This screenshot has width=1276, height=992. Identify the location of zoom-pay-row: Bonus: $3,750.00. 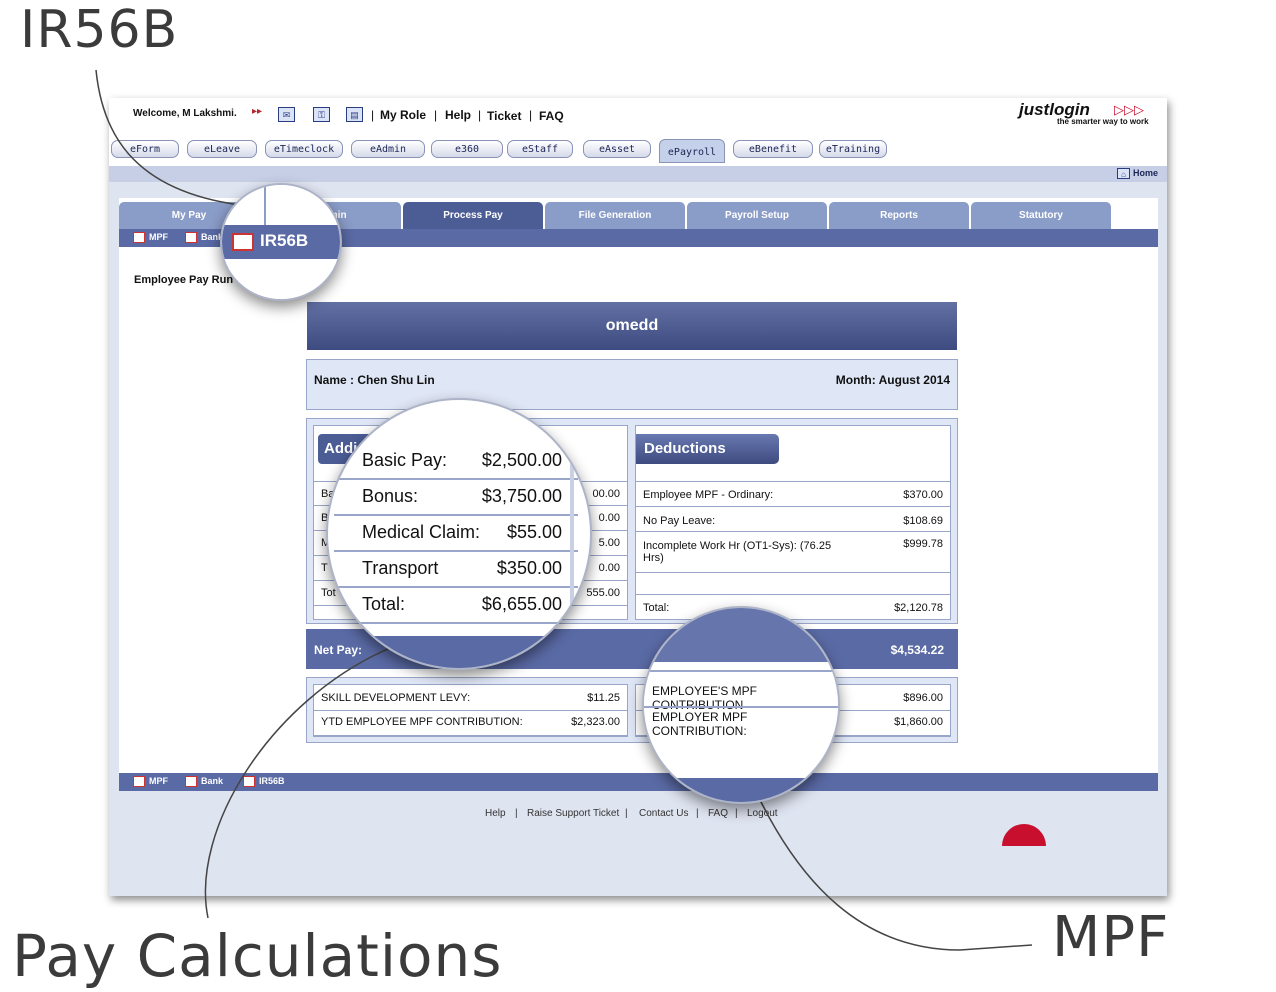
(456, 497).